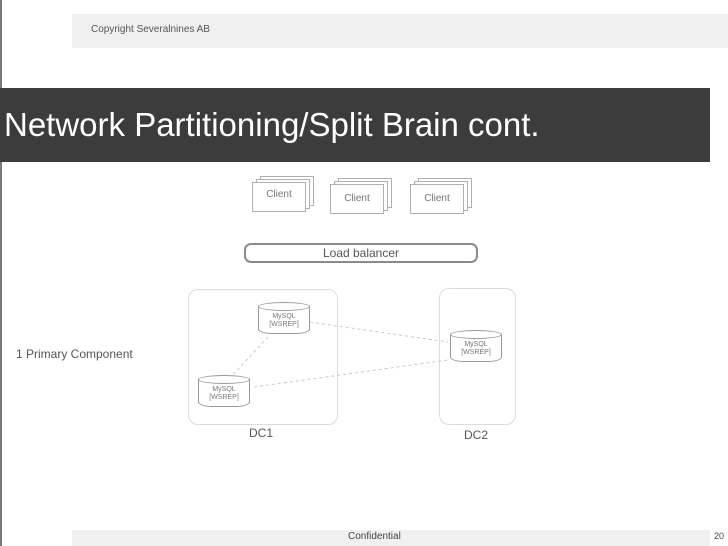  What do you see at coordinates (374, 536) in the screenshot?
I see `confidential-text: Confidential` at bounding box center [374, 536].